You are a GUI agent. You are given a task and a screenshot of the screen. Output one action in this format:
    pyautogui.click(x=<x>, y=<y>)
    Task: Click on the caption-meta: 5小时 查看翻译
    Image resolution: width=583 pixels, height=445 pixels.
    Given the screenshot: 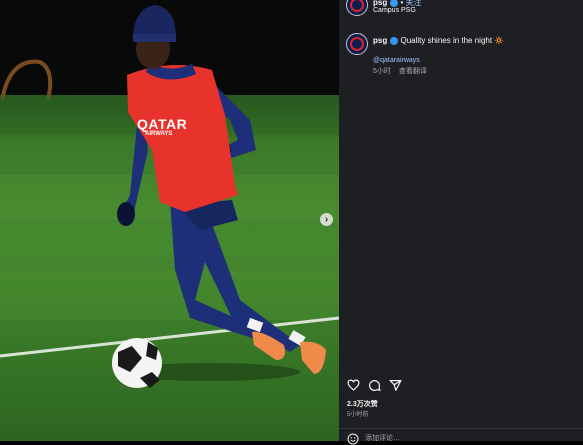 What is the action you would take?
    pyautogui.click(x=400, y=72)
    